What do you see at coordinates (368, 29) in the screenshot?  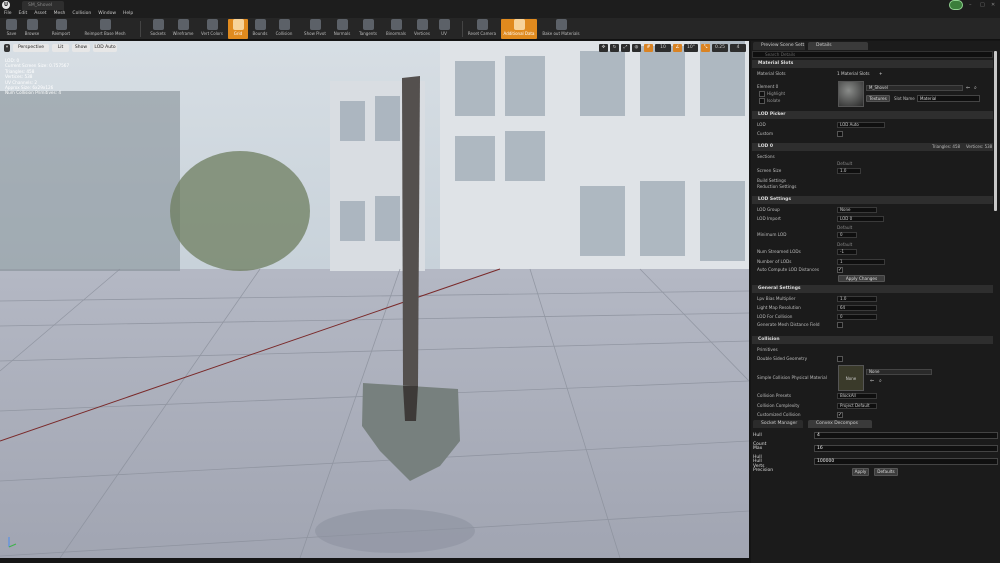 I see `tangents-button: Tangents` at bounding box center [368, 29].